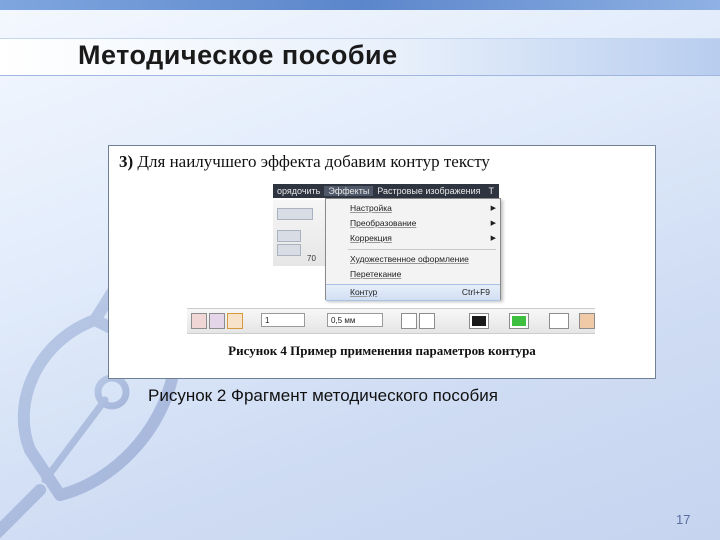  What do you see at coordinates (479, 321) in the screenshot?
I see `outline-color-swatch` at bounding box center [479, 321].